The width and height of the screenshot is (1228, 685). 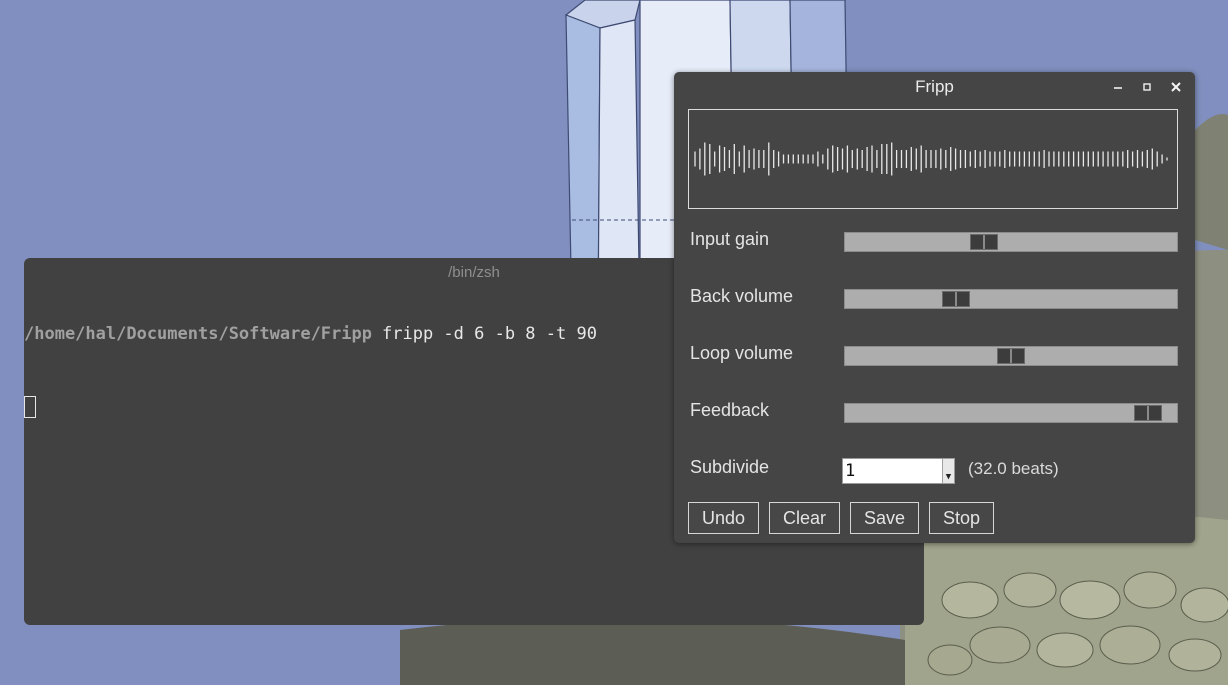 What do you see at coordinates (730, 239) in the screenshot?
I see `input-gain-label: Input gain` at bounding box center [730, 239].